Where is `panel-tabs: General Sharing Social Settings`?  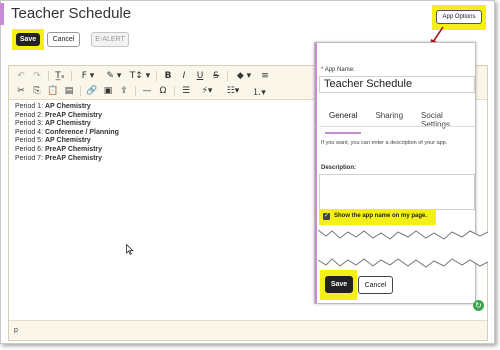 panel-tabs: General Sharing Social Settings is located at coordinates (399, 122).